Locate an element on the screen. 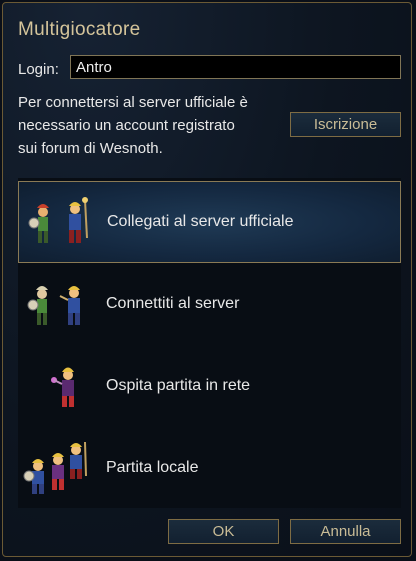 This screenshot has height=561, width=416. info-line: Per connettersi al server ufficiale è is located at coordinates (133, 102).